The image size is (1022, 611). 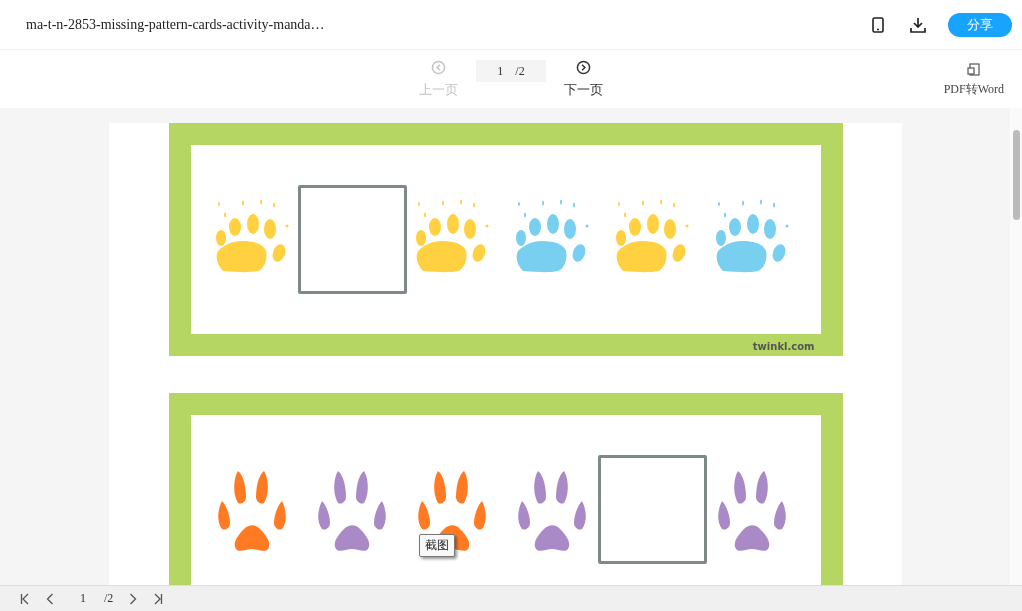 I want to click on credit-text: twinkl.com, so click(x=783, y=346).